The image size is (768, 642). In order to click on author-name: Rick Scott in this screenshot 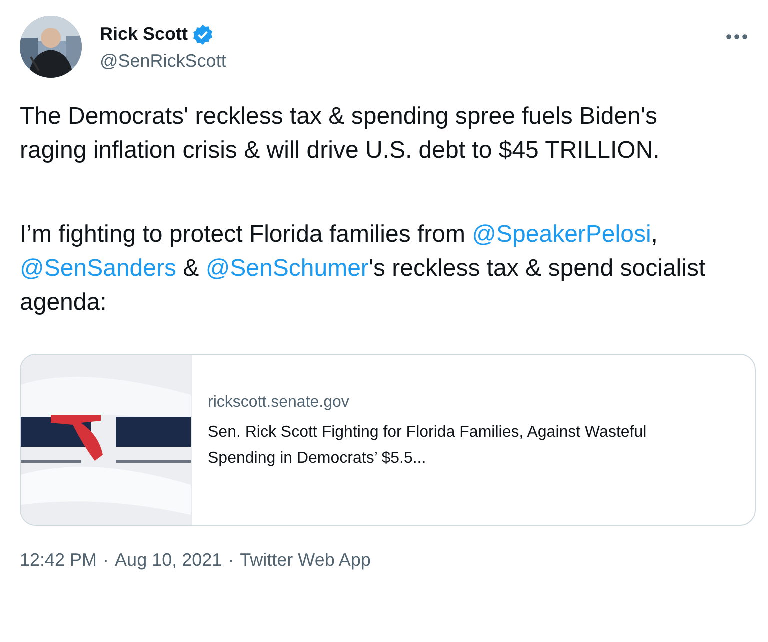, I will do `click(144, 34)`.